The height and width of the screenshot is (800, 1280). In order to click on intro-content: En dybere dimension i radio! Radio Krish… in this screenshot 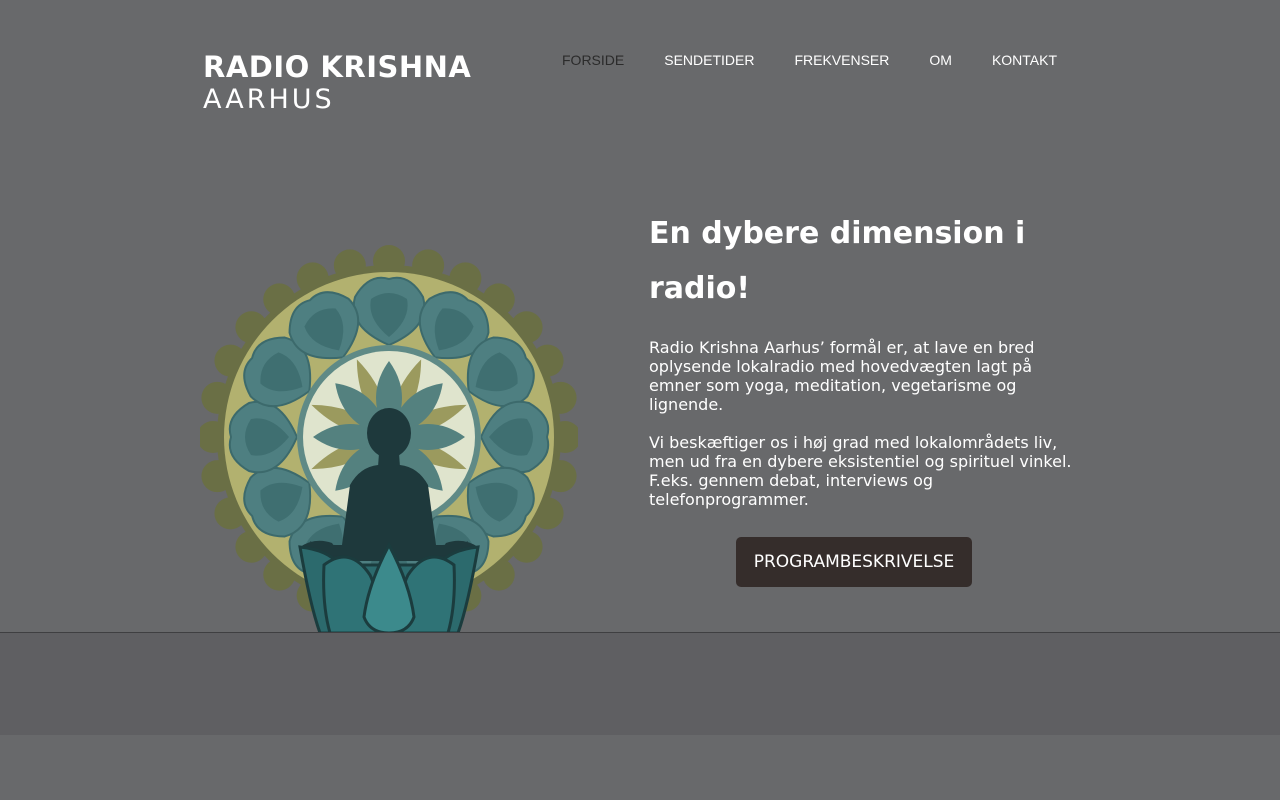, I will do `click(864, 367)`.